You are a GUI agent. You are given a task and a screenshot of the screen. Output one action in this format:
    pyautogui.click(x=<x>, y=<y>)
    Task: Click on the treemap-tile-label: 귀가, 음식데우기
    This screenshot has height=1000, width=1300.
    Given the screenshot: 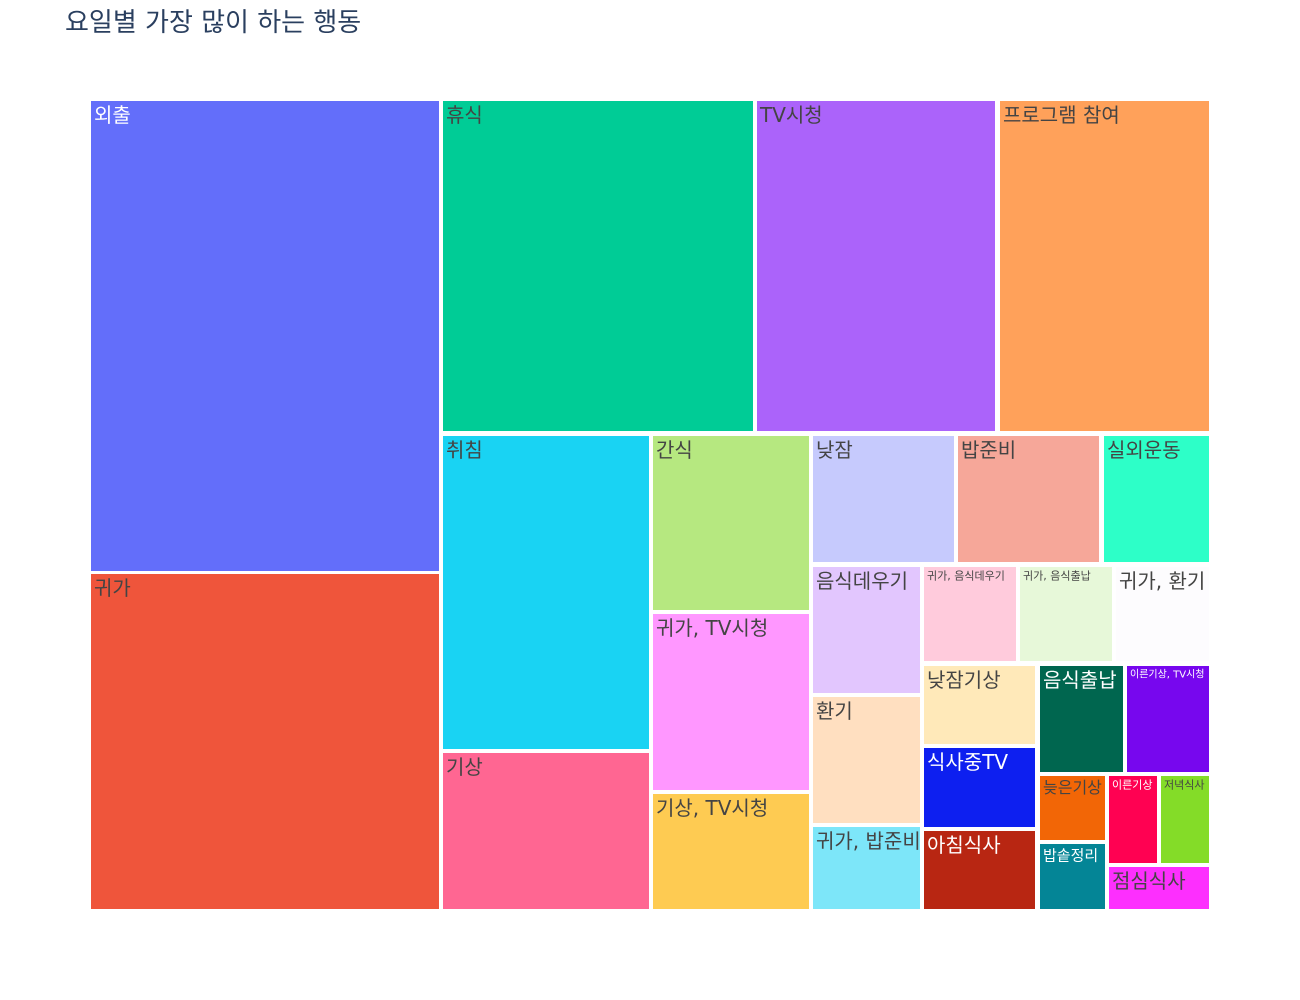 What is the action you would take?
    pyautogui.click(x=966, y=575)
    